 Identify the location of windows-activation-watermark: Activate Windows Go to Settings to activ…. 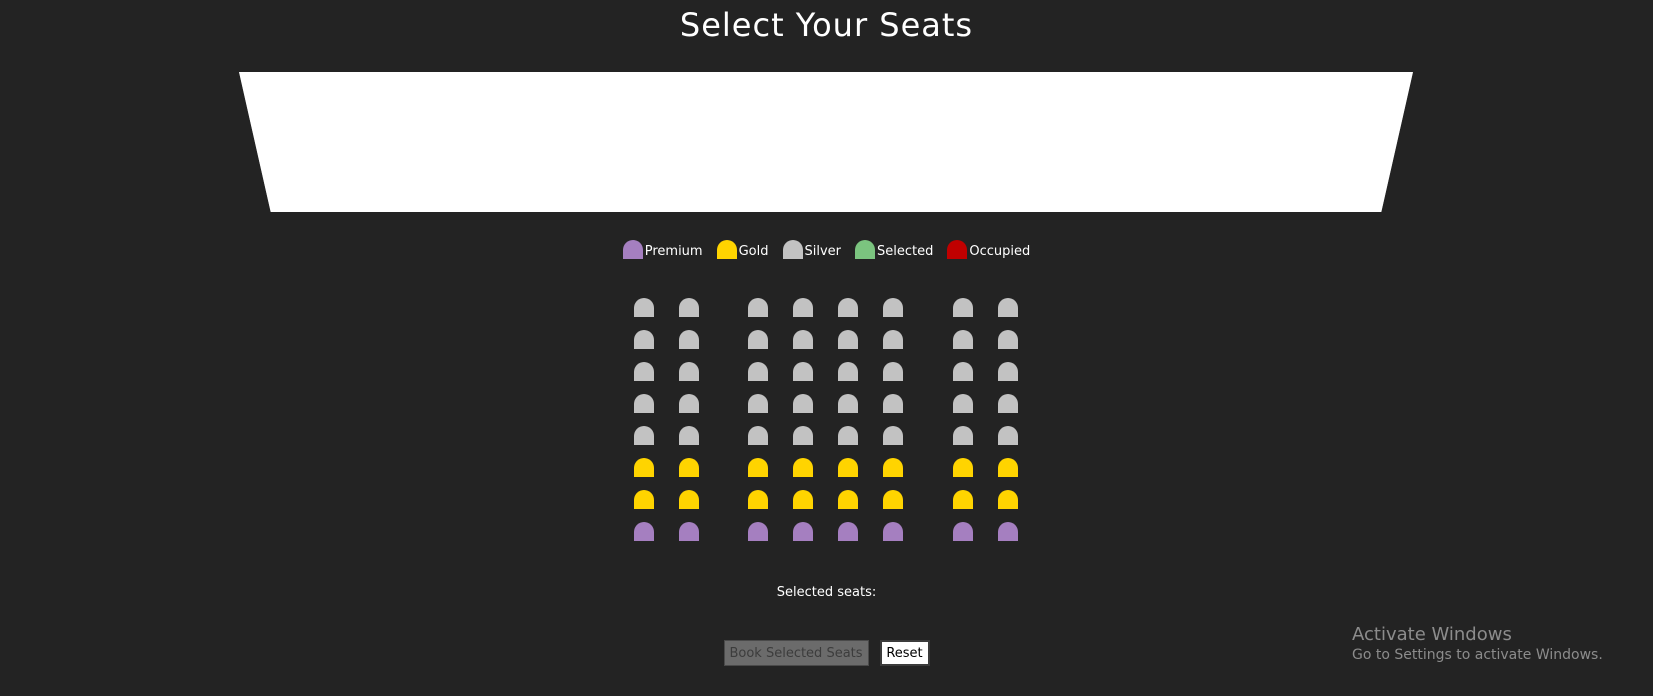
(1477, 644).